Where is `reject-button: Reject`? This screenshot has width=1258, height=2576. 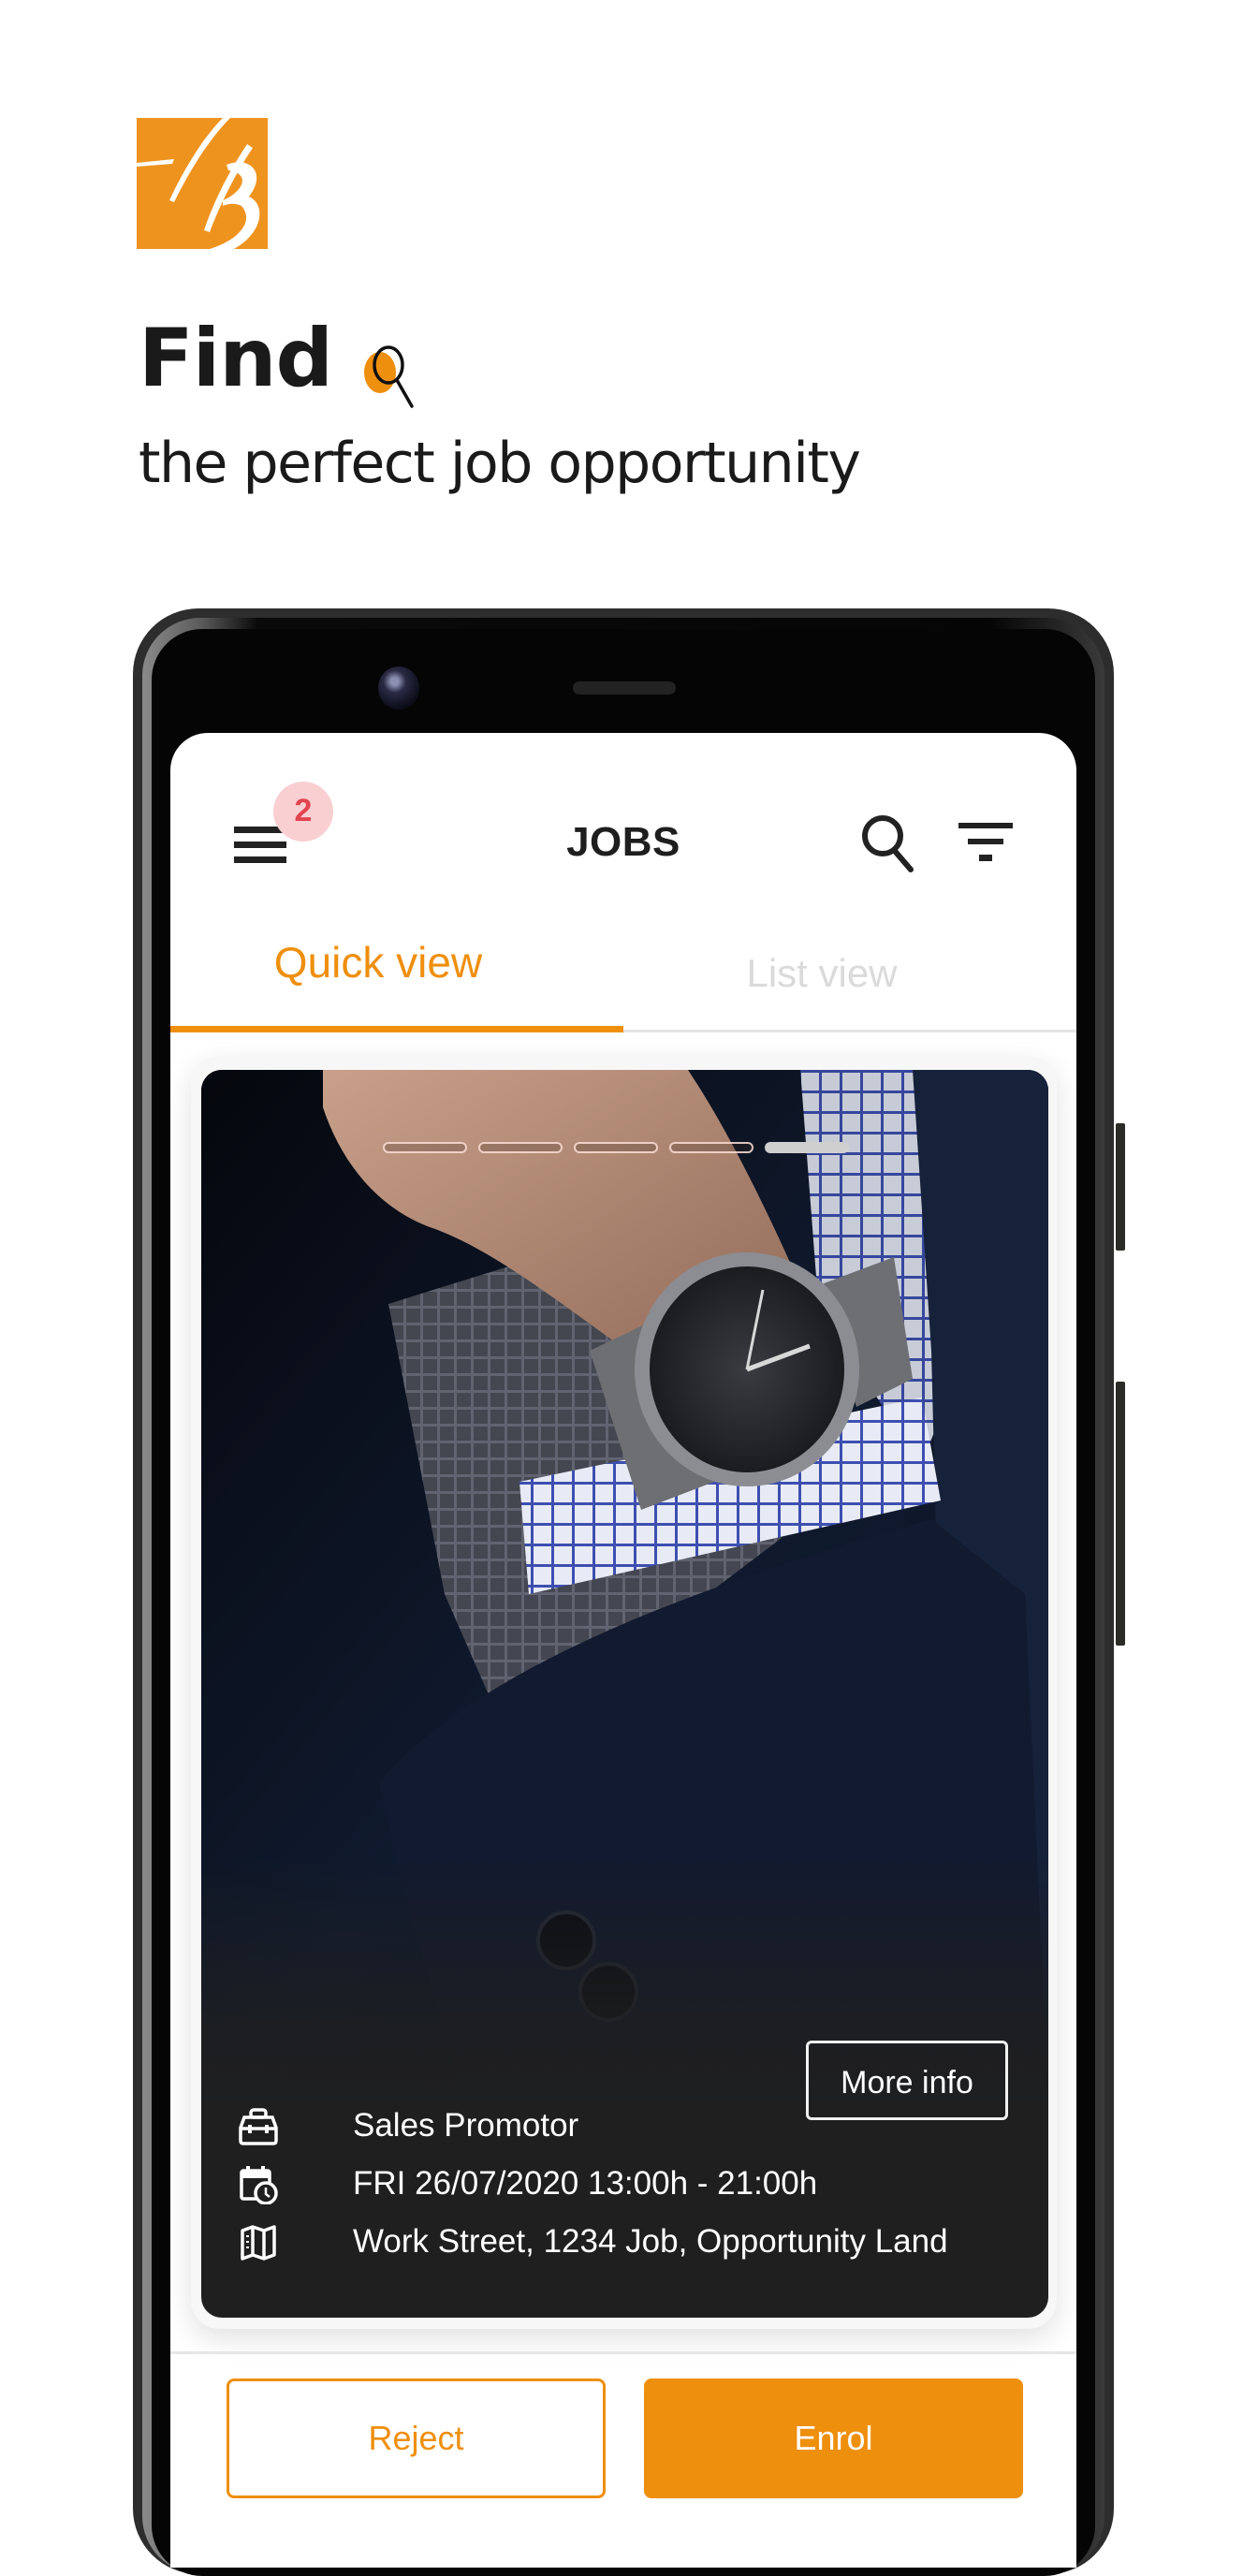 reject-button: Reject is located at coordinates (416, 2438).